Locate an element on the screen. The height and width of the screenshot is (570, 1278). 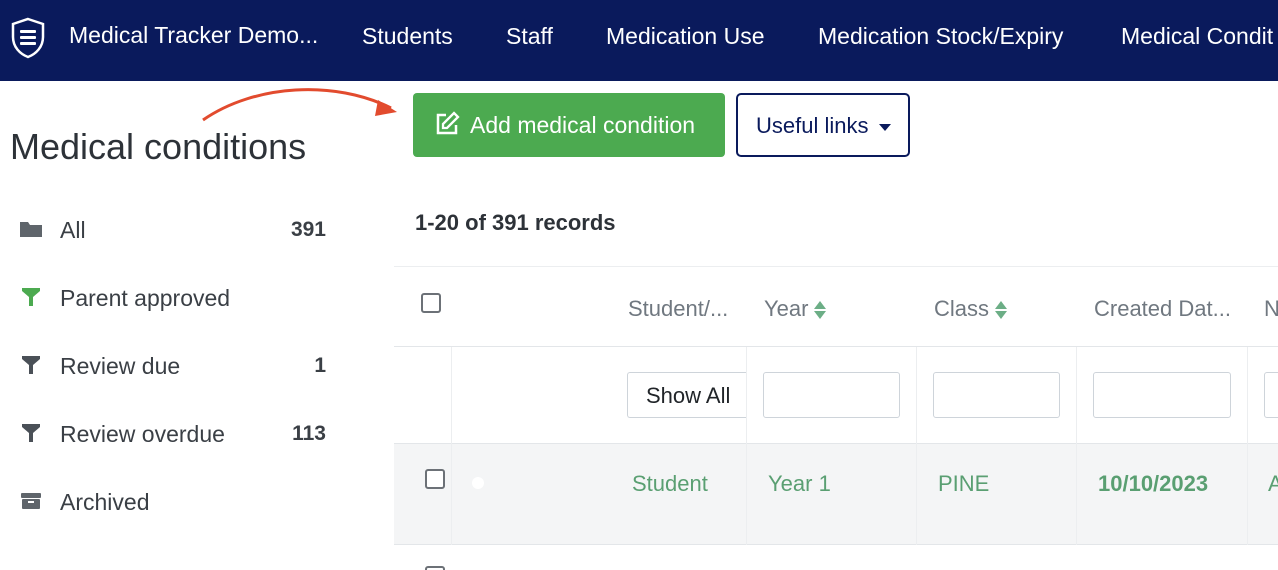
student-filter-select: Show All is located at coordinates (687, 395).